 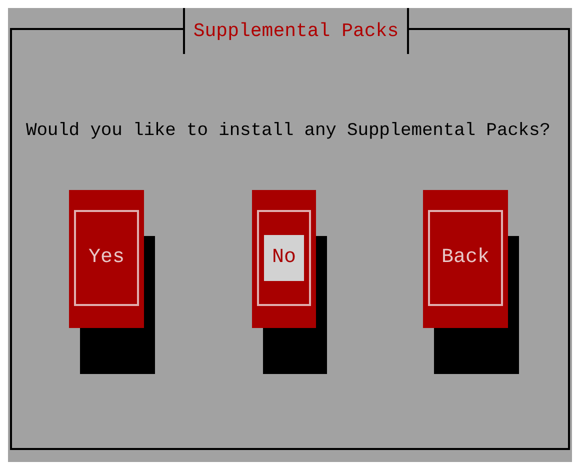 I want to click on dialog-title: Supplemental Packs, so click(x=296, y=31).